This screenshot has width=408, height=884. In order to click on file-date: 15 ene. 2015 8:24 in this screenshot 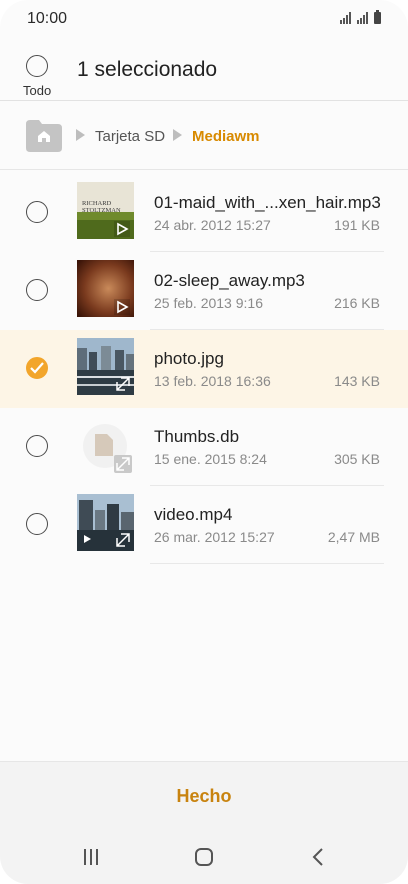, I will do `click(210, 459)`.